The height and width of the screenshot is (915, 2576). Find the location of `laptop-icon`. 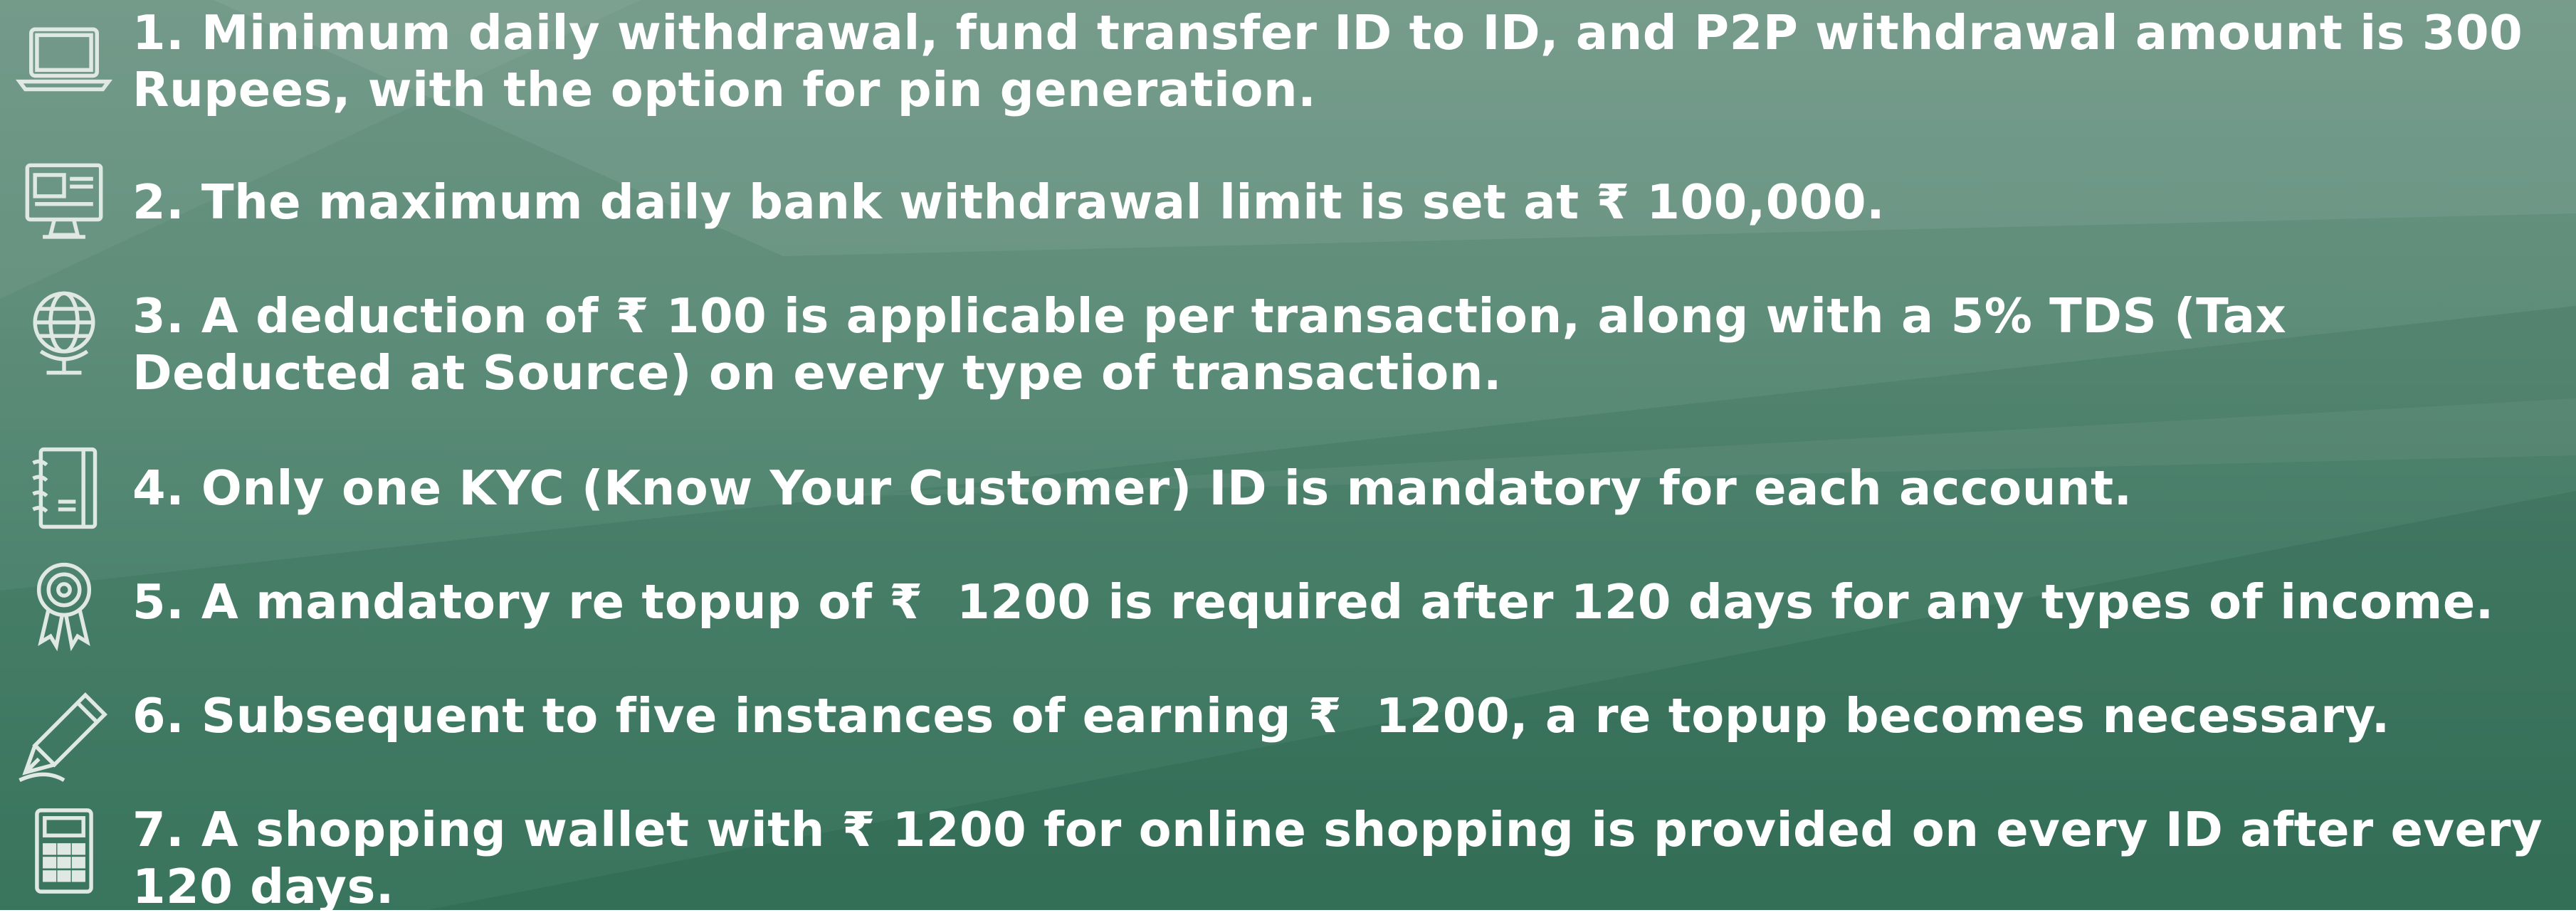

laptop-icon is located at coordinates (64, 58).